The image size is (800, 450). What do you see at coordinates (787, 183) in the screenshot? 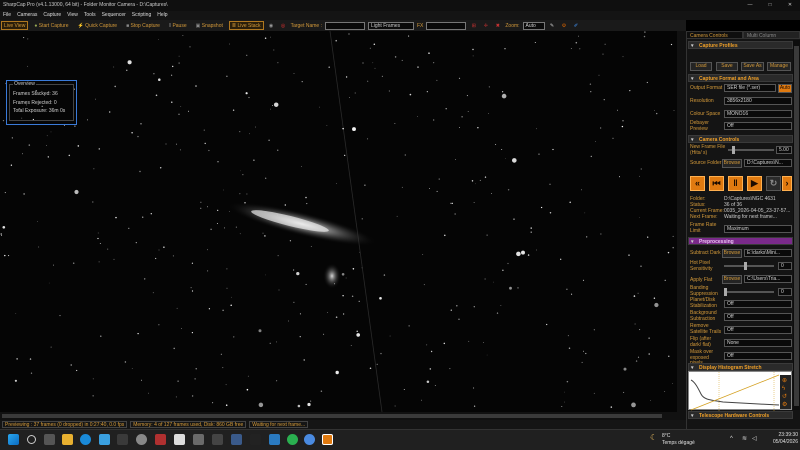
I see `fast-forward-button: ›` at bounding box center [787, 183].